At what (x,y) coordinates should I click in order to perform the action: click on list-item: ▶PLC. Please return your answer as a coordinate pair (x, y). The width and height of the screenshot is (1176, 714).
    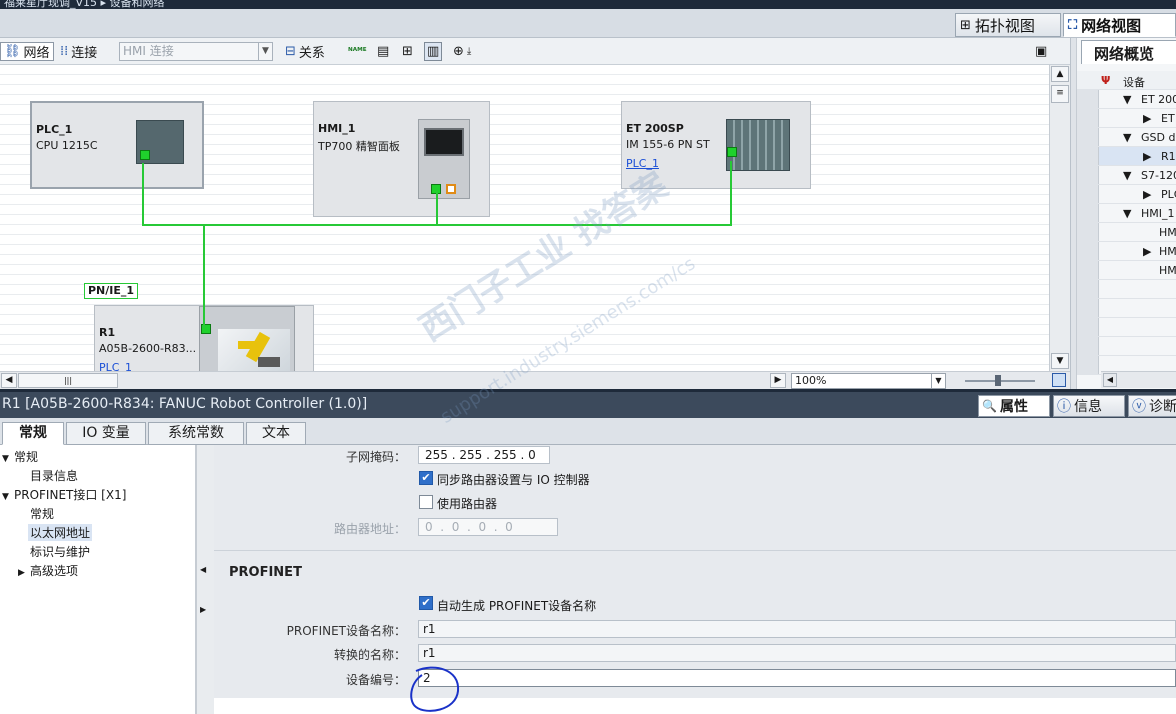
    Looking at the image, I should click on (1126, 194).